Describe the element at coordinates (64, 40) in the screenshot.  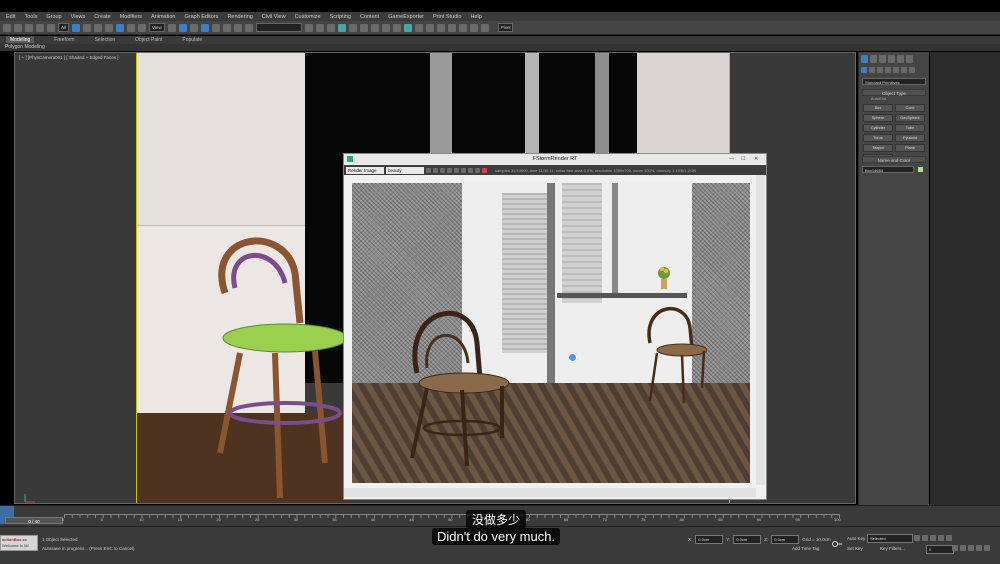
I see `ribbon-tab: Freeform` at that location.